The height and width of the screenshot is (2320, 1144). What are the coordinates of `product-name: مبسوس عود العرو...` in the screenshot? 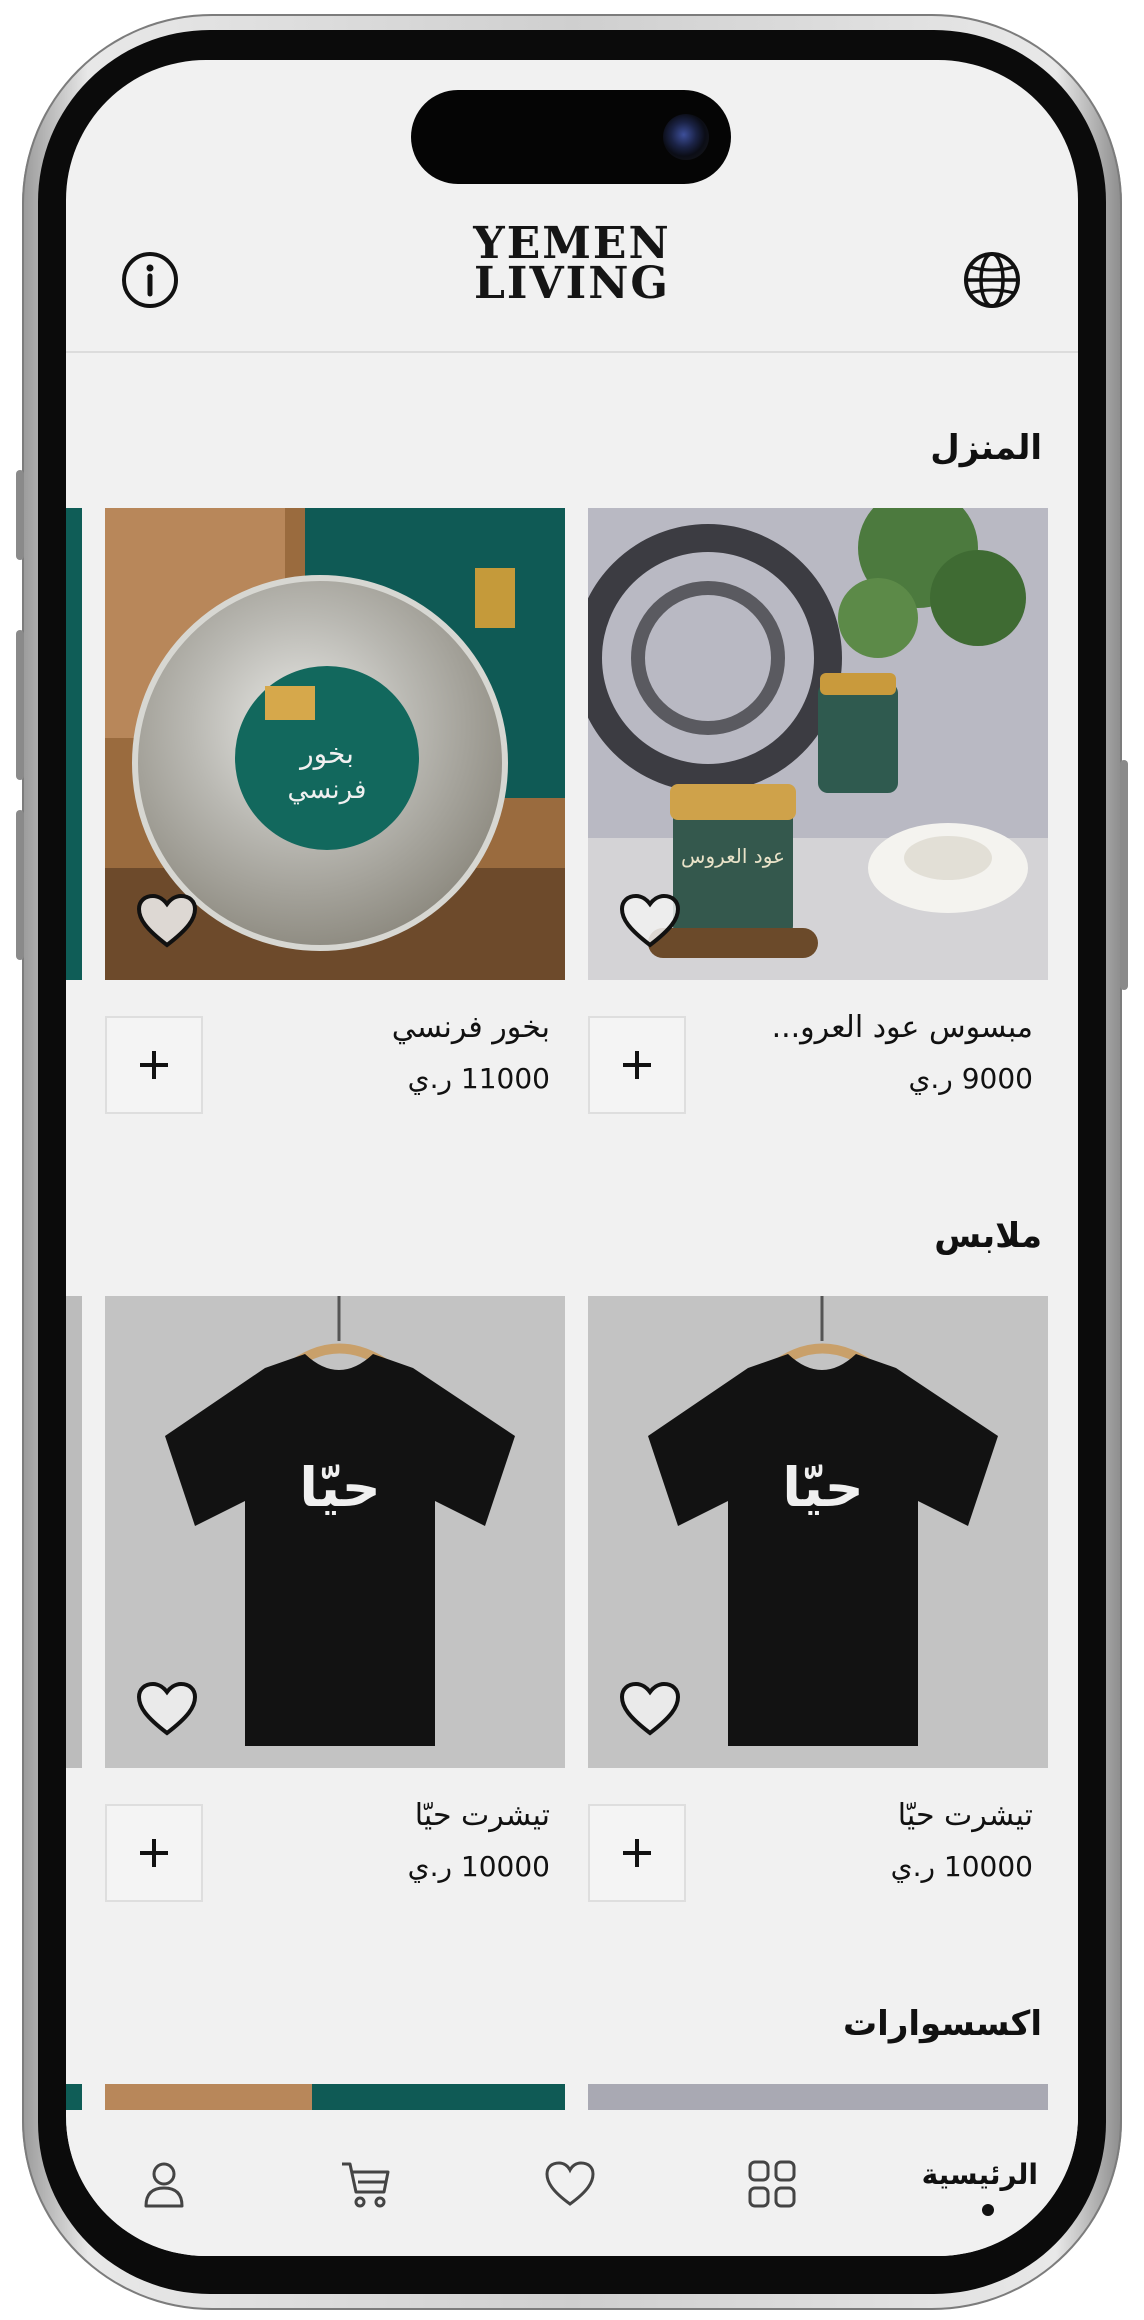 It's located at (883, 1027).